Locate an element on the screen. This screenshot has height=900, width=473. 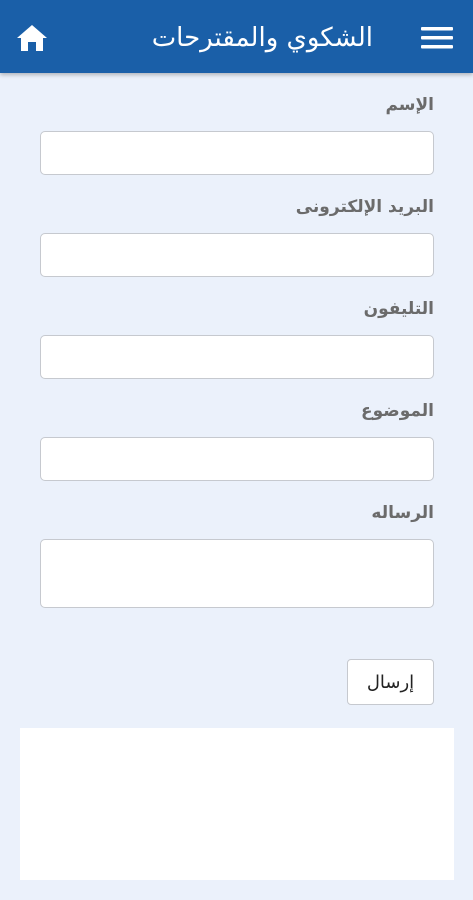
menu-button is located at coordinates (437, 38).